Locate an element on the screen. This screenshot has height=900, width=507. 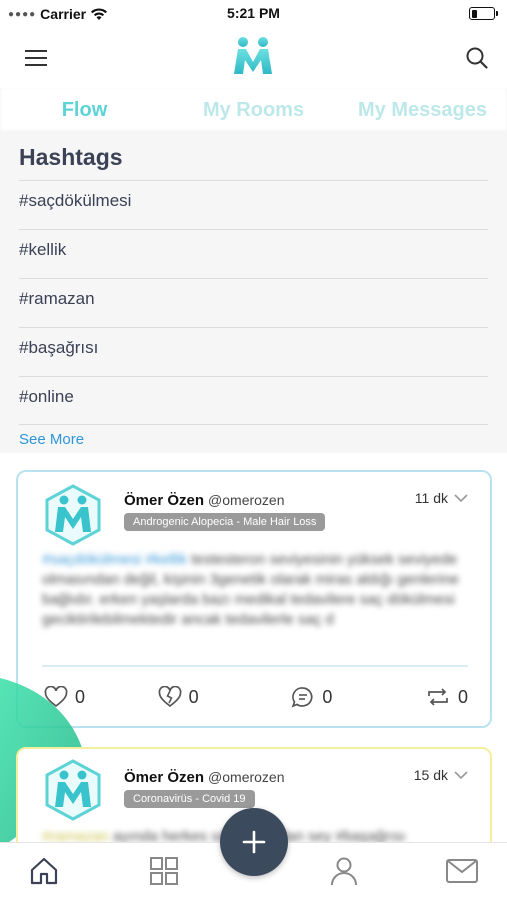
repost-action: 0 is located at coordinates (446, 697).